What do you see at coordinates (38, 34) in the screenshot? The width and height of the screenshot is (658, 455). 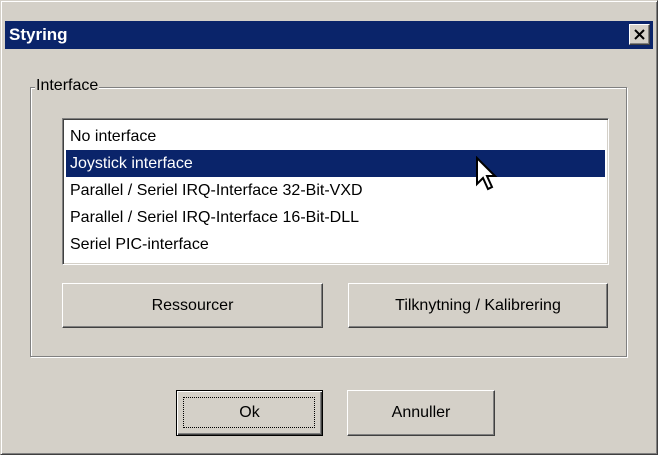 I see `window-title: Styring` at bounding box center [38, 34].